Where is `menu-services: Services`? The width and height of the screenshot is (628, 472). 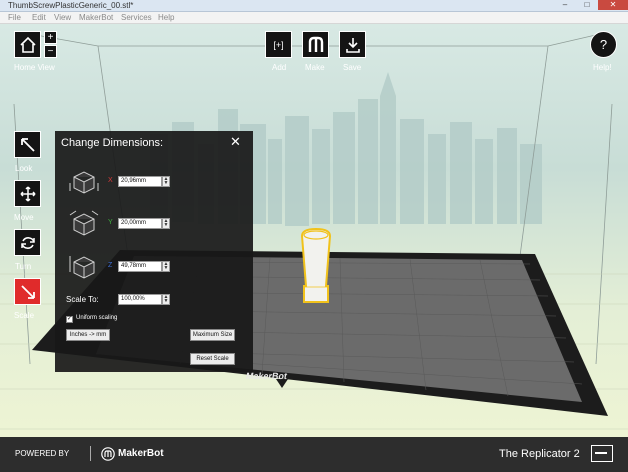 menu-services: Services is located at coordinates (136, 17).